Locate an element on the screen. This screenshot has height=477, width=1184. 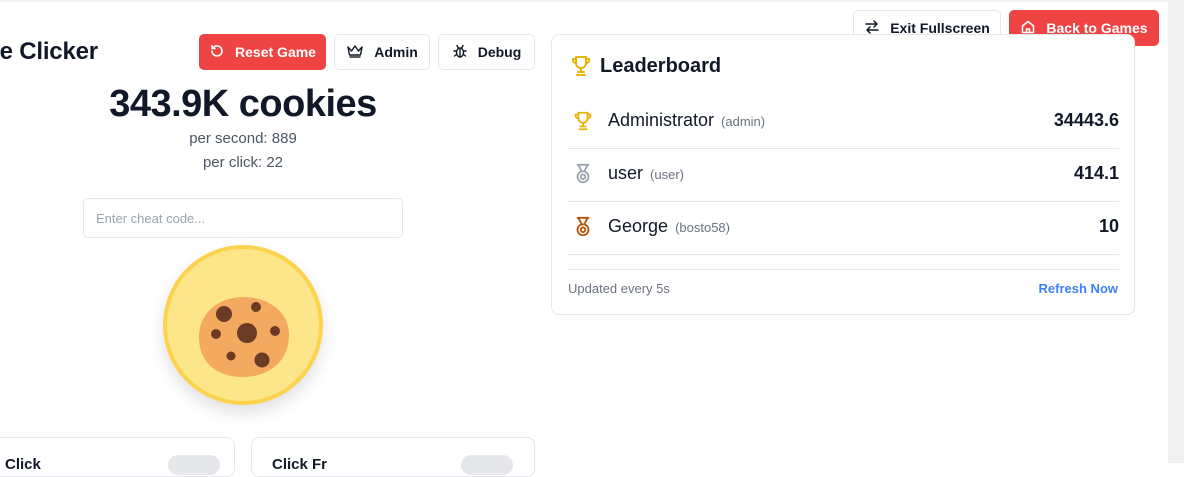
reset-game-button: Reset Game is located at coordinates (262, 52).